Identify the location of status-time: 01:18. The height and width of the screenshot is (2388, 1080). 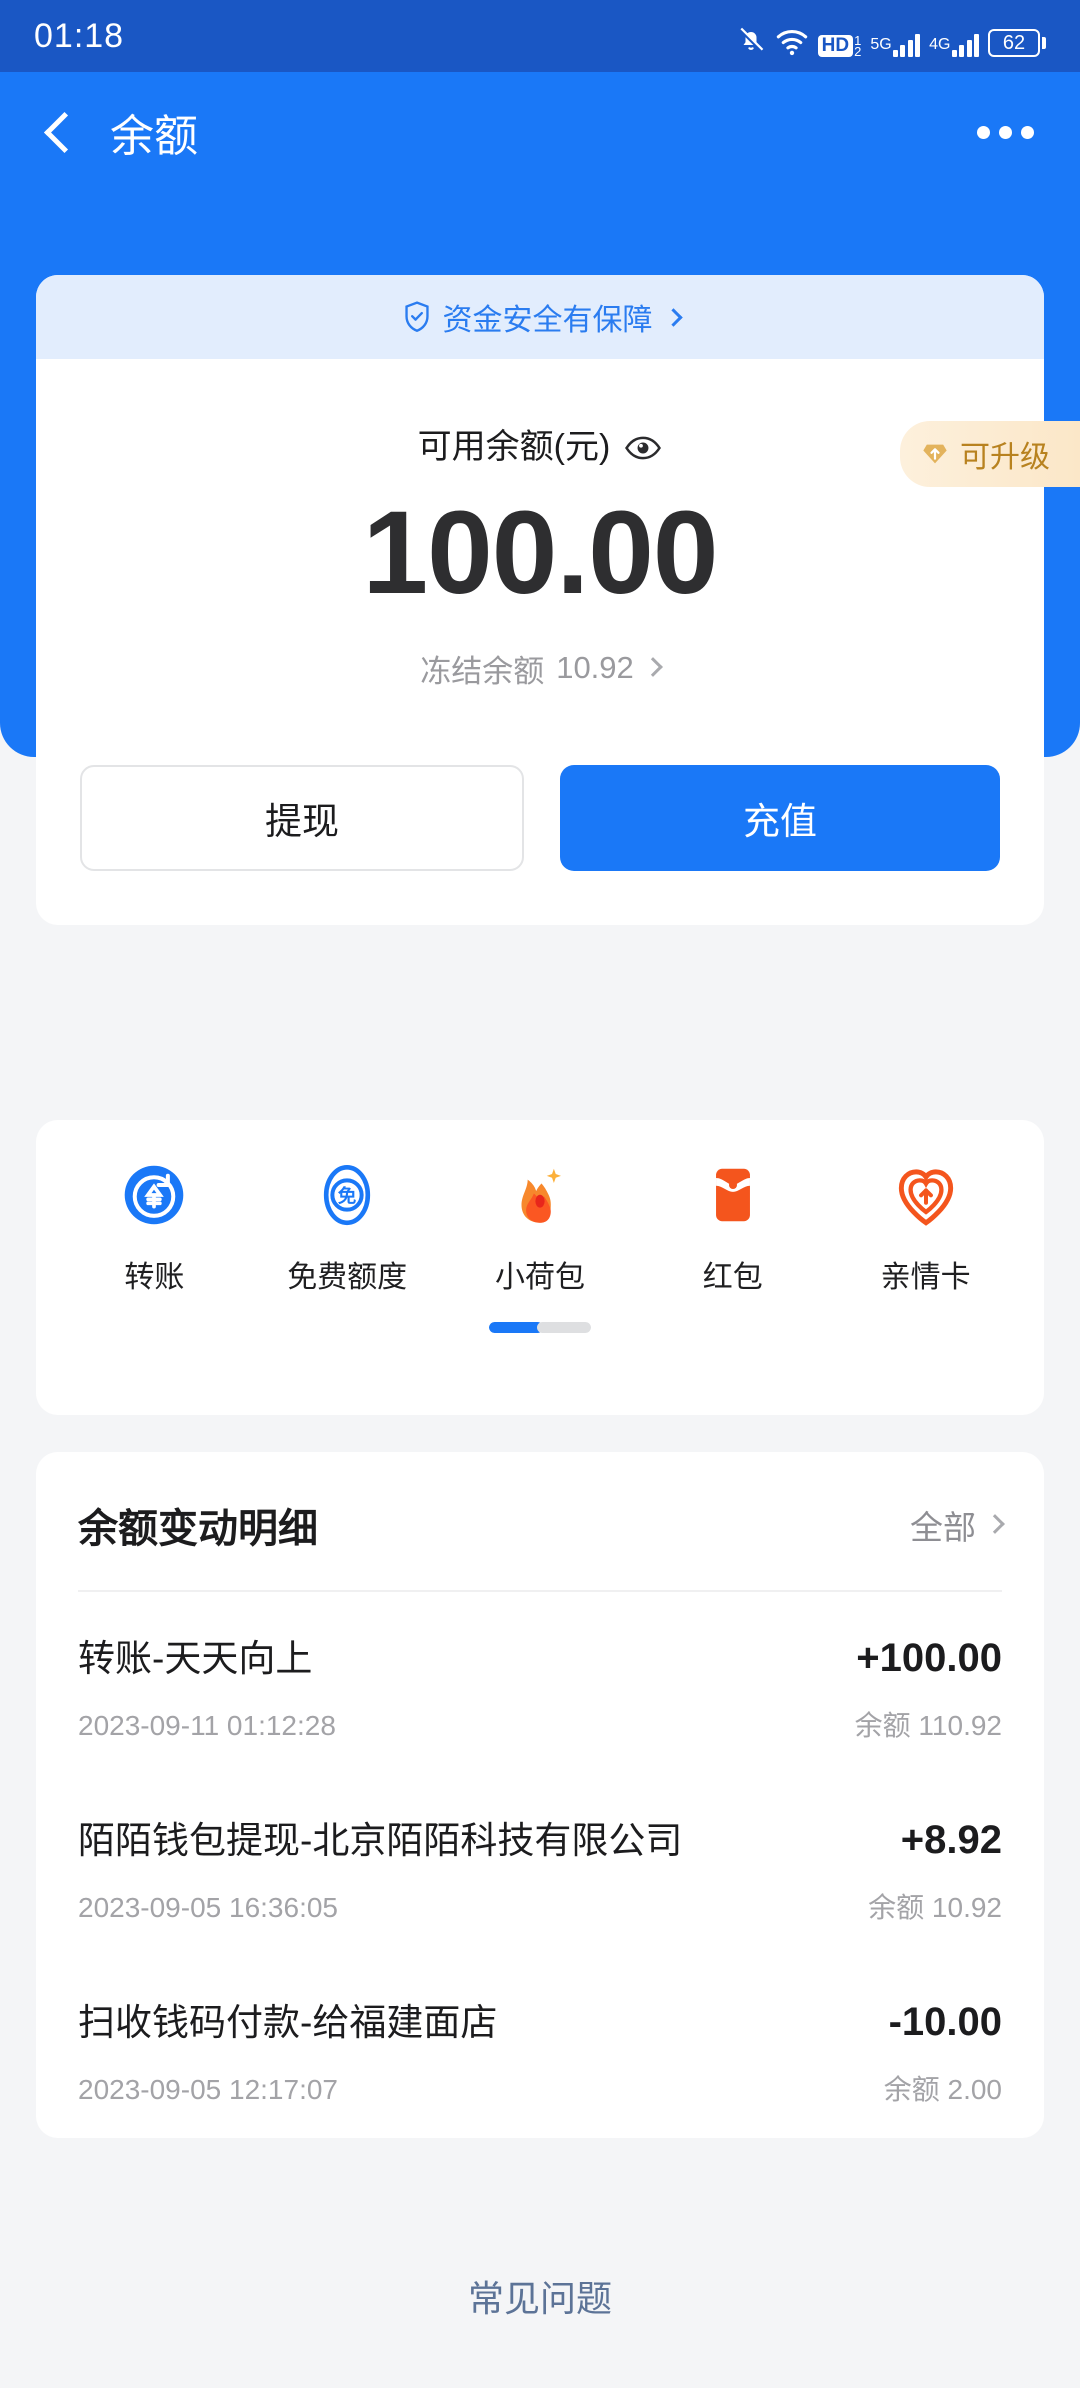
(79, 35).